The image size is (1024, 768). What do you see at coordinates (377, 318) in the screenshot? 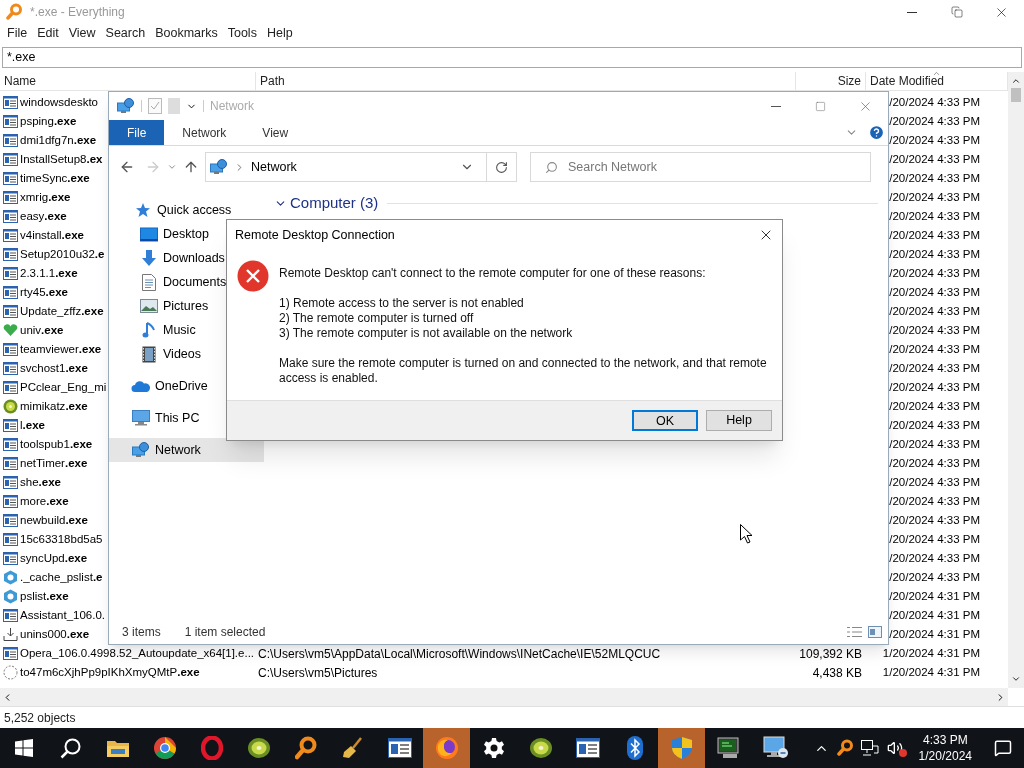
I see `reason-text: 2) The remote computer is turned off` at bounding box center [377, 318].